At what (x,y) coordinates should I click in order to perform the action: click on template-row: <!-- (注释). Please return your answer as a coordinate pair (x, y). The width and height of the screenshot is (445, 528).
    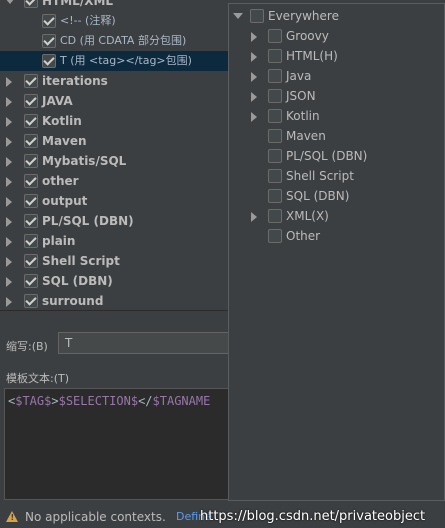
    Looking at the image, I should click on (114, 21).